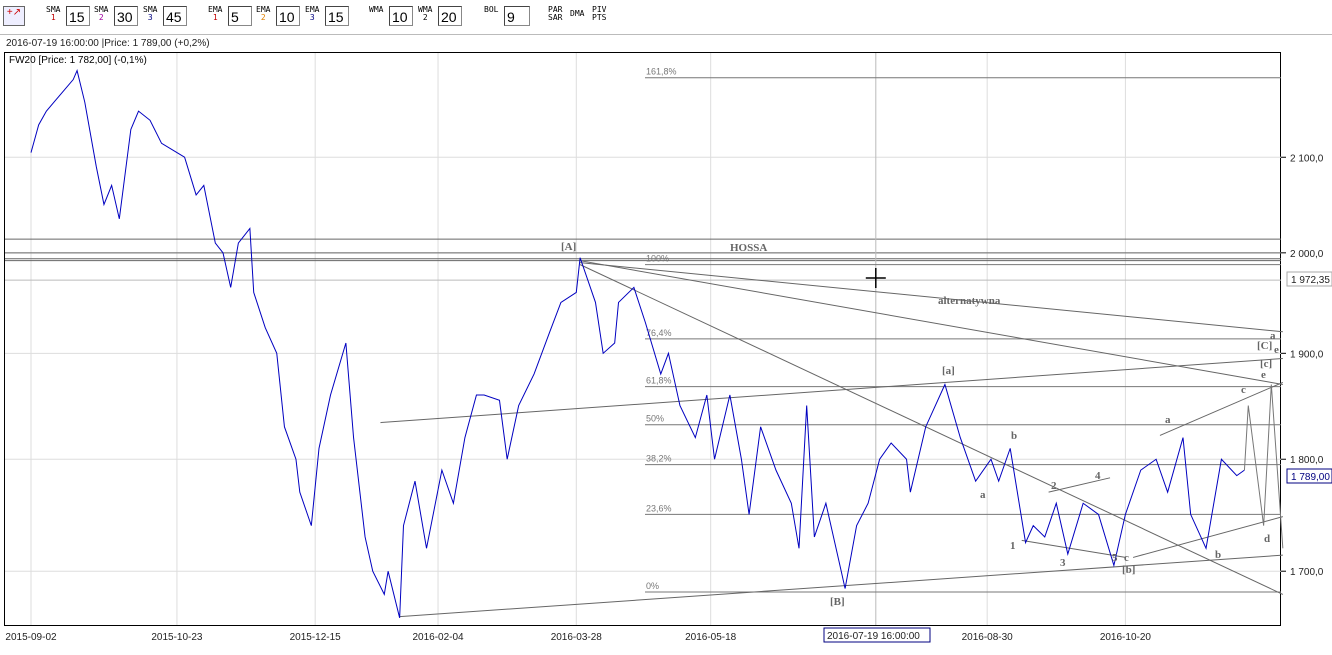 The image size is (1332, 655). I want to click on chart-title: FW20 [Price: 1 782,00] (-0,1%), so click(78, 60).